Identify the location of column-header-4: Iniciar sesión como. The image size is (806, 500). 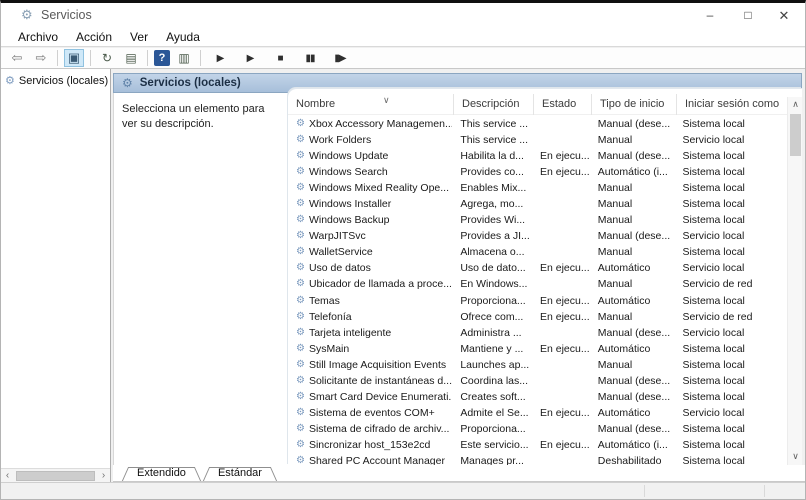
(732, 104).